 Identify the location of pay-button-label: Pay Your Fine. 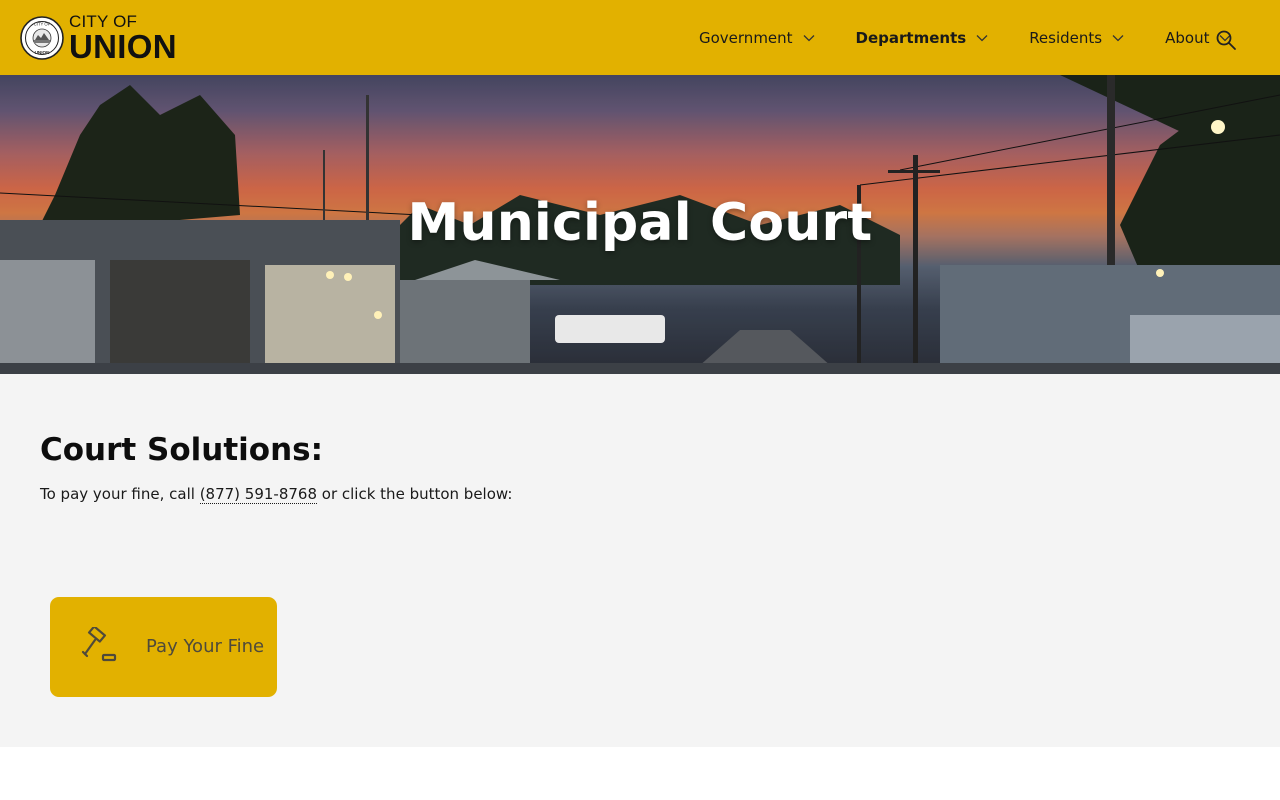
(205, 646).